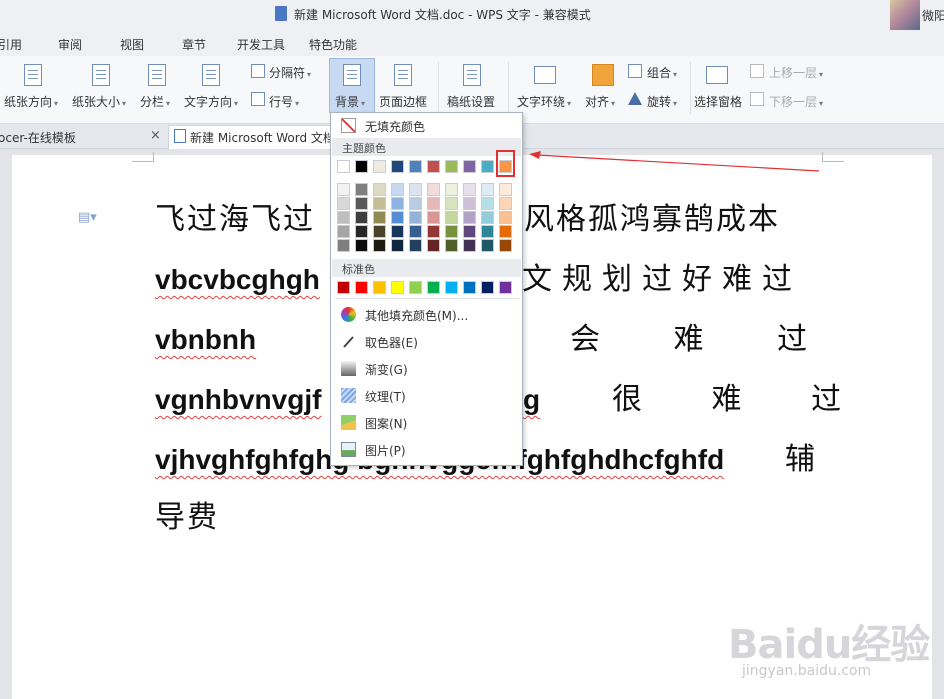 The width and height of the screenshot is (944, 699). Describe the element at coordinates (70, 44) in the screenshot. I see `tab-review: 审阅` at that location.